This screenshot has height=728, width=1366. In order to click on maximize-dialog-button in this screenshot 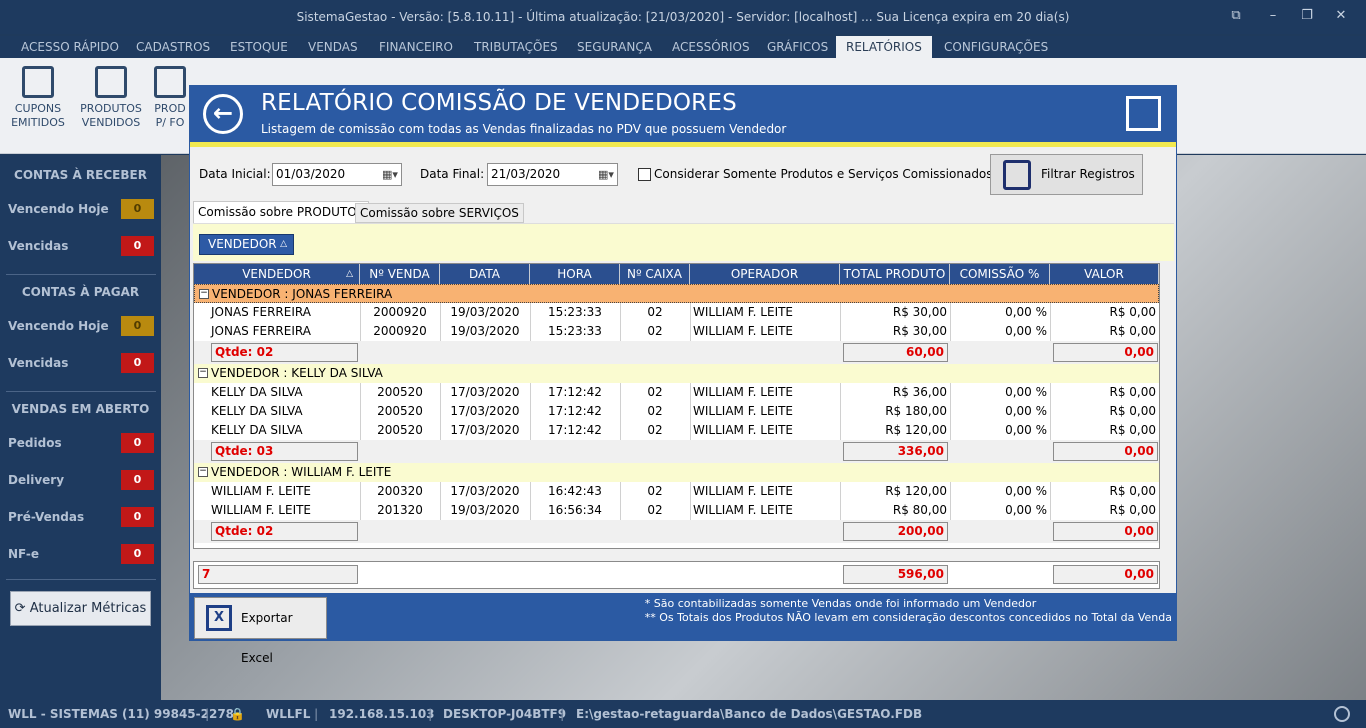, I will do `click(1143, 113)`.